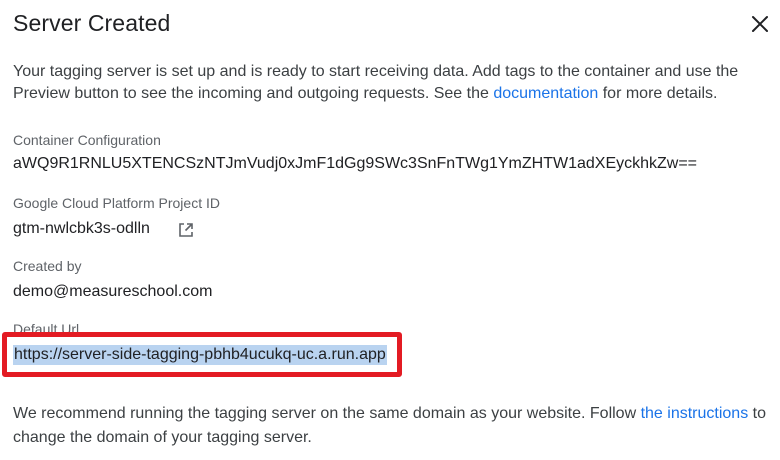 The height and width of the screenshot is (460, 780). Describe the element at coordinates (116, 203) in the screenshot. I see `project-id-label: Google Cloud Platform Project ID` at that location.